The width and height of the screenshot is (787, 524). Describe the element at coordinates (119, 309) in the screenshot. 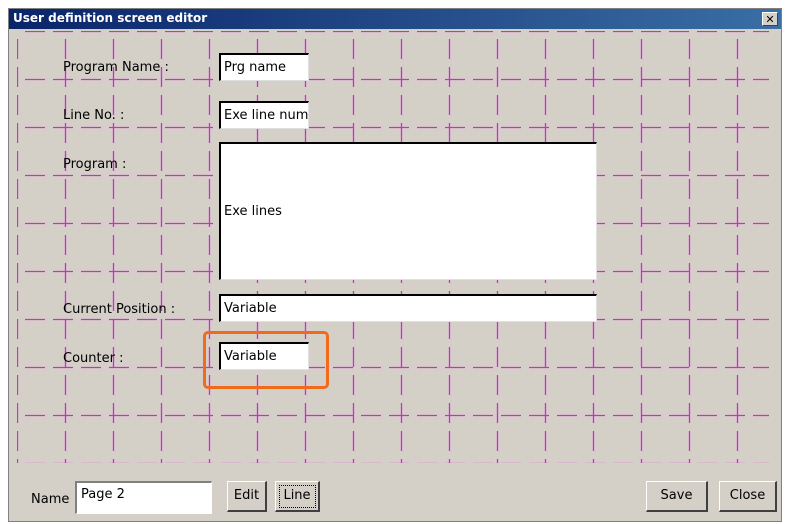

I see `current-position-label: Current Position :` at that location.